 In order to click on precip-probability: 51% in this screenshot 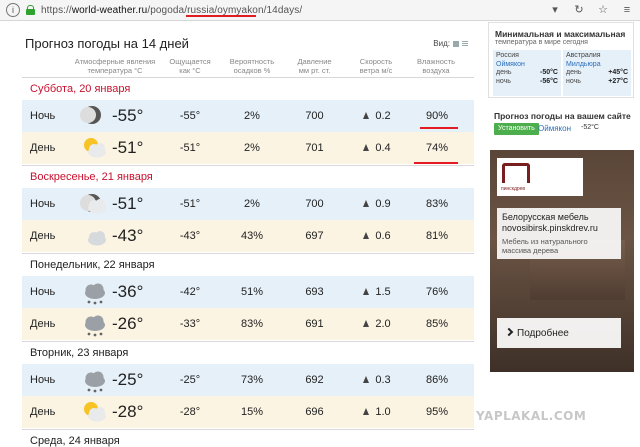, I will do `click(252, 292)`.